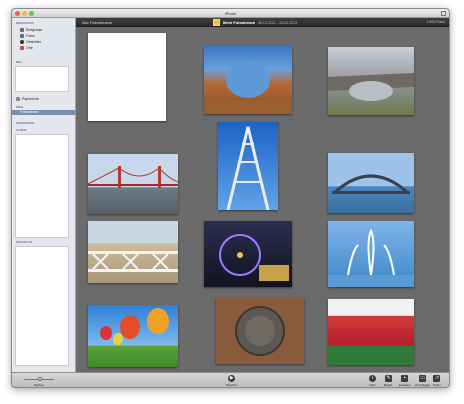 The height and width of the screenshot is (404, 464). What do you see at coordinates (371, 87) in the screenshot?
I see `stone-bridge-photo-graphic` at bounding box center [371, 87].